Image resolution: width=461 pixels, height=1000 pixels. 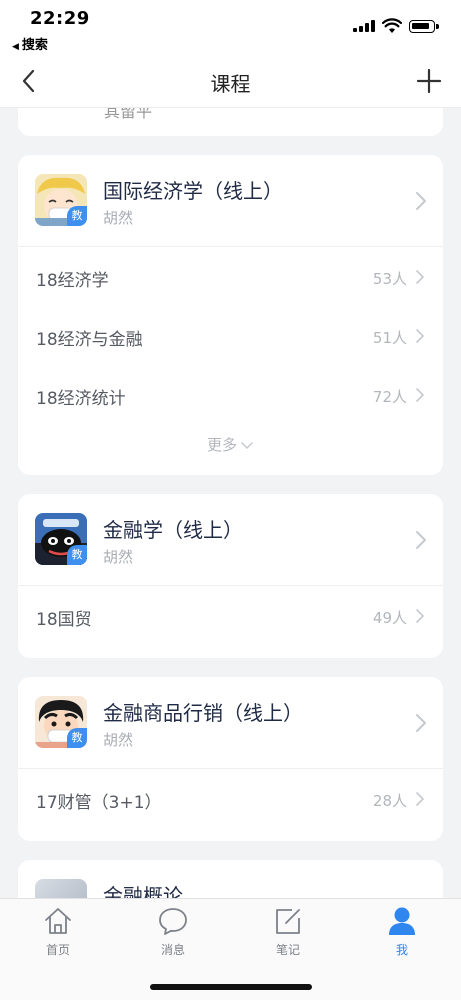 I want to click on more-label: 更多, so click(x=221, y=445).